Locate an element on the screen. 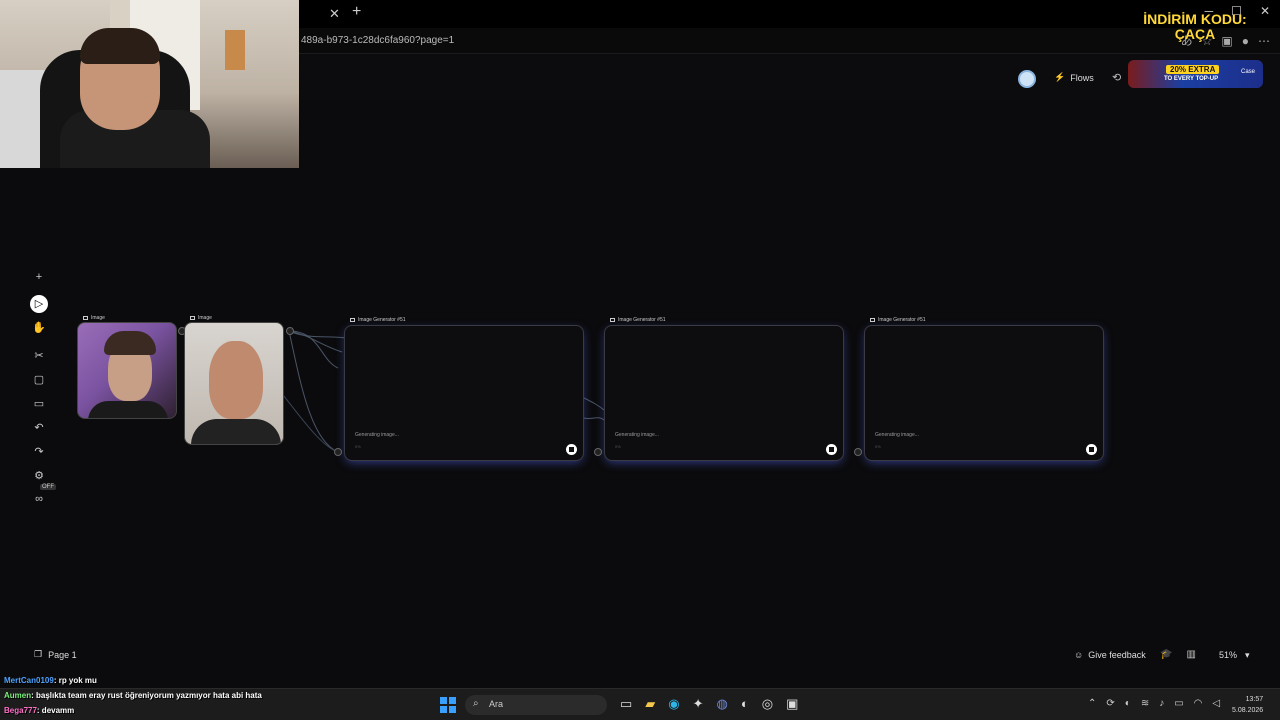 This screenshot has width=1280, height=720. redo-icon: ↷ is located at coordinates (39, 452).